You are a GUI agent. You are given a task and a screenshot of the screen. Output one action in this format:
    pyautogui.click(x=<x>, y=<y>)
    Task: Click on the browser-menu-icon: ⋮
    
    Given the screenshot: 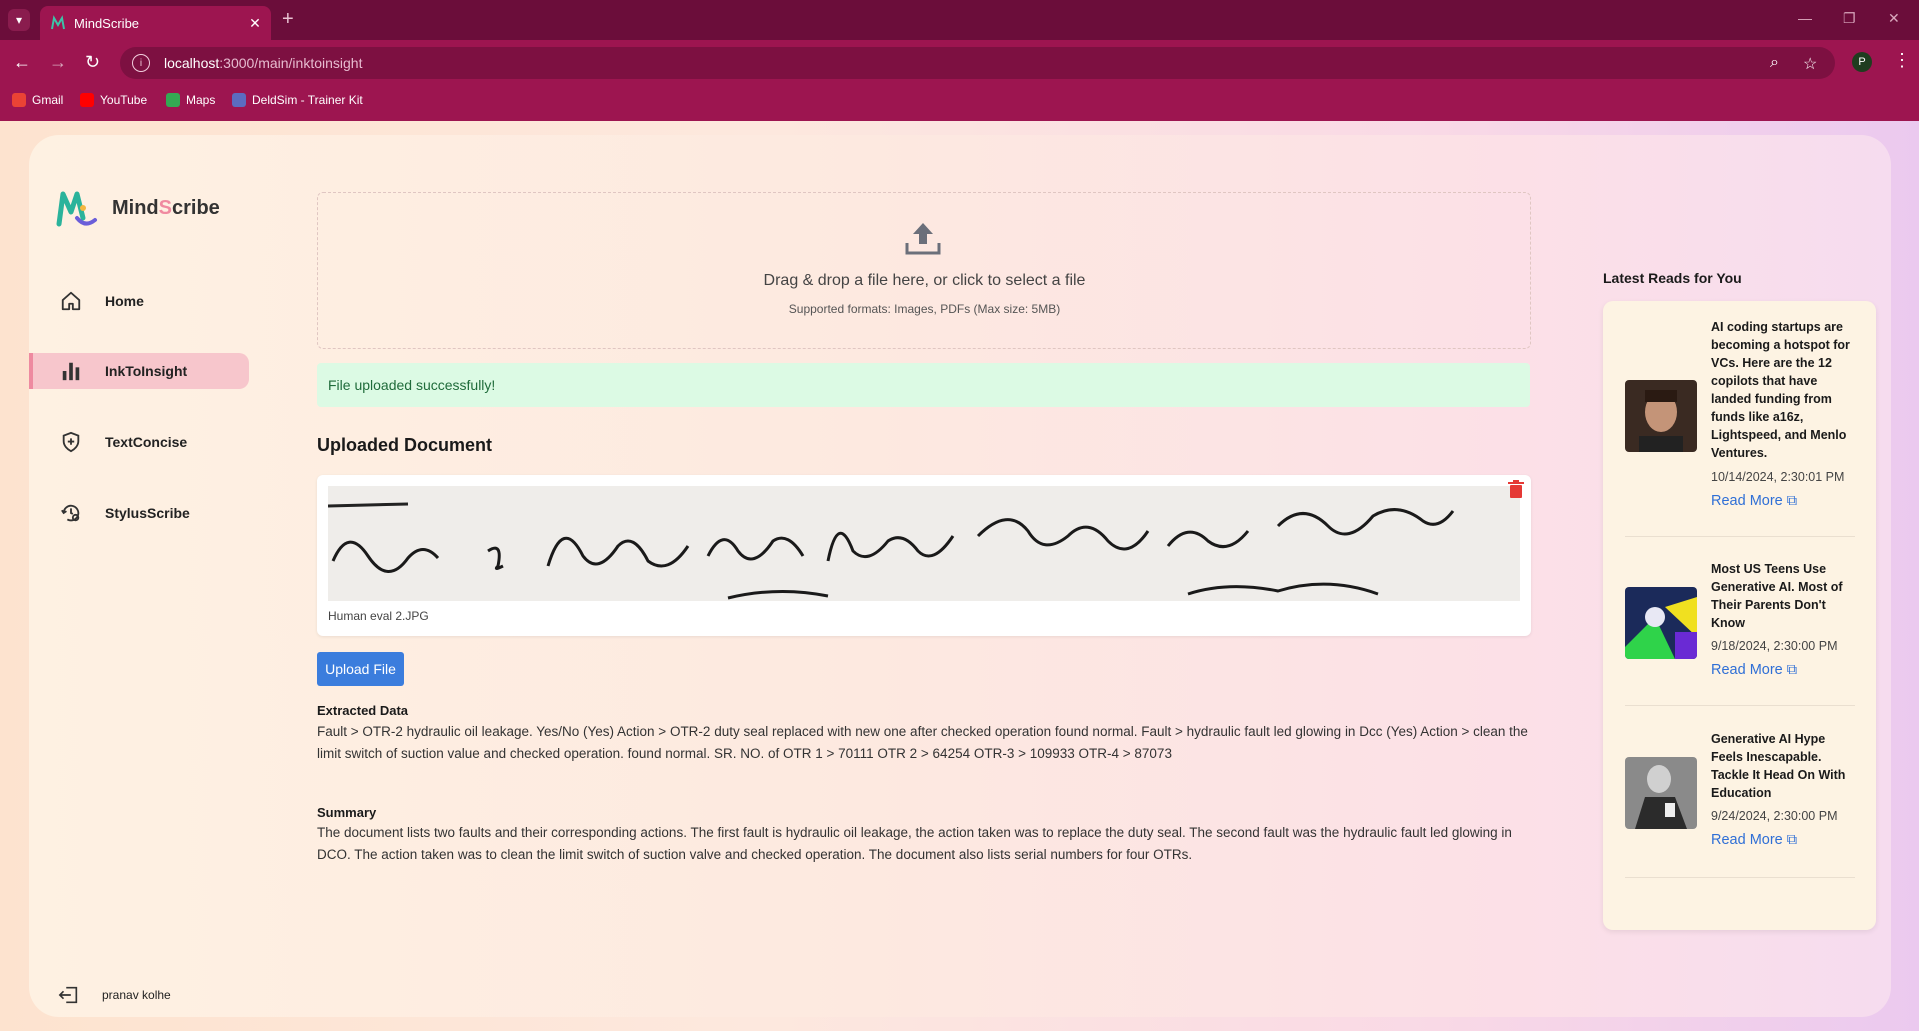 What is the action you would take?
    pyautogui.click(x=1902, y=60)
    